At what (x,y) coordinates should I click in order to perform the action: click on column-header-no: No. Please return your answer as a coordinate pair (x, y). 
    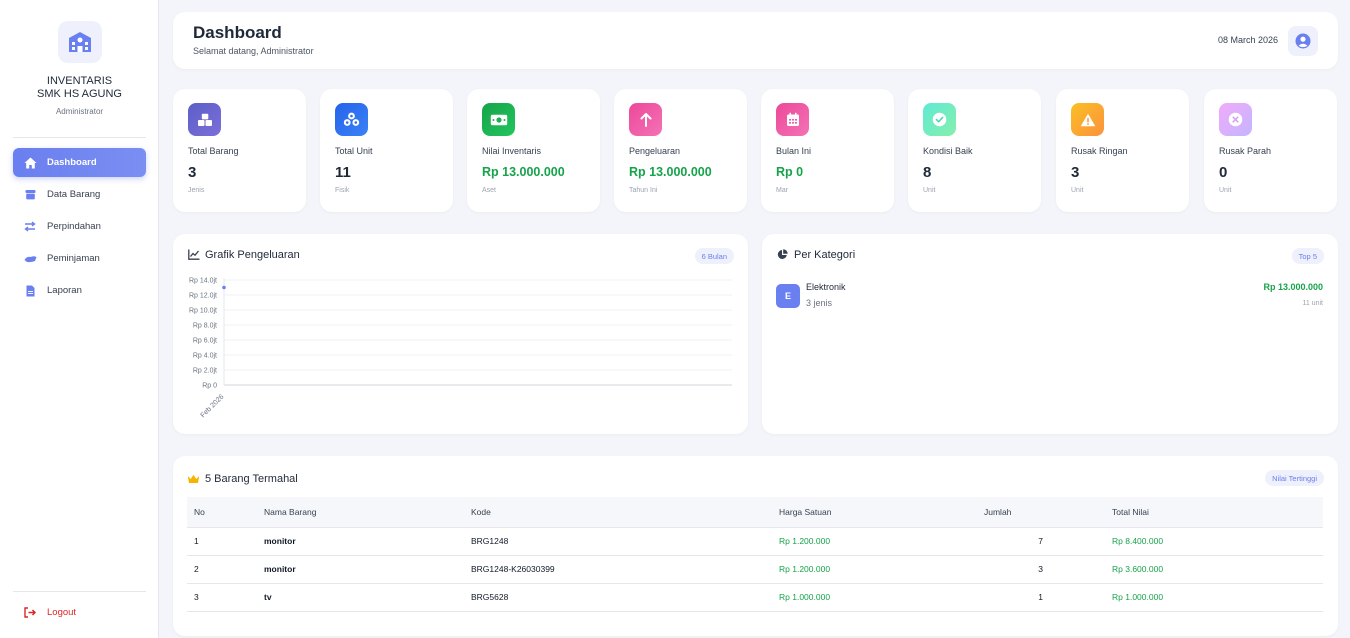
    Looking at the image, I should click on (225, 512).